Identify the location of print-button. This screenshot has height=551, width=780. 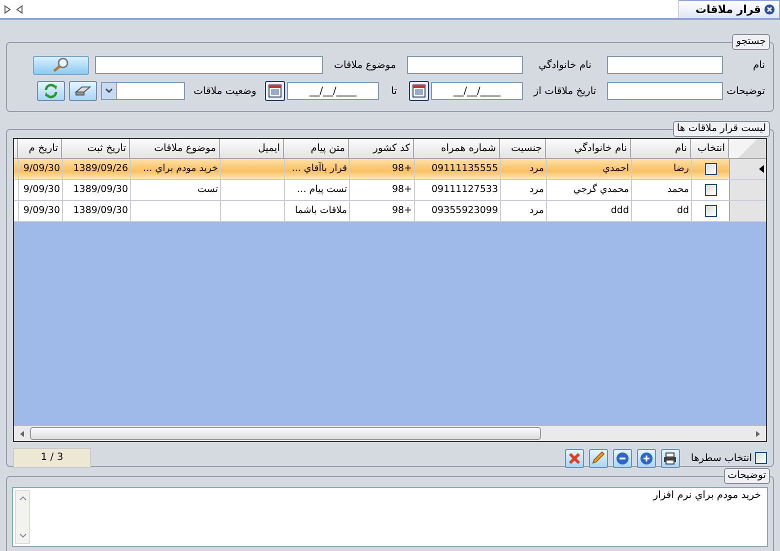
(670, 458).